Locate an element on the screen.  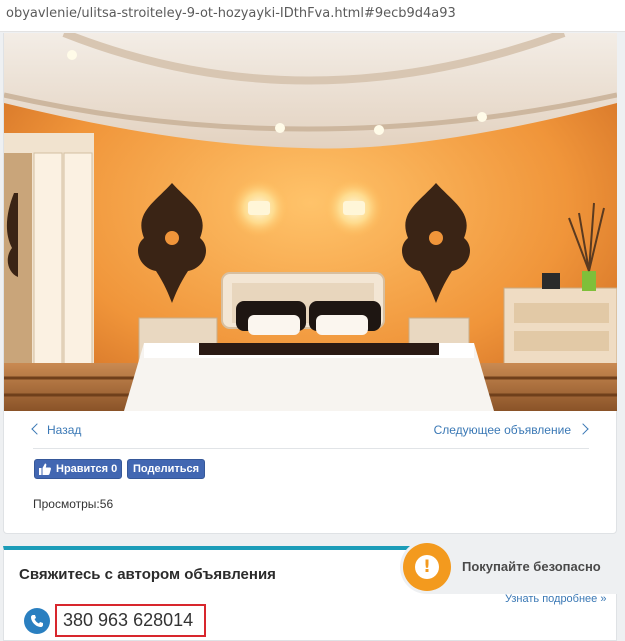
share-label: Поделиться is located at coordinates (166, 469).